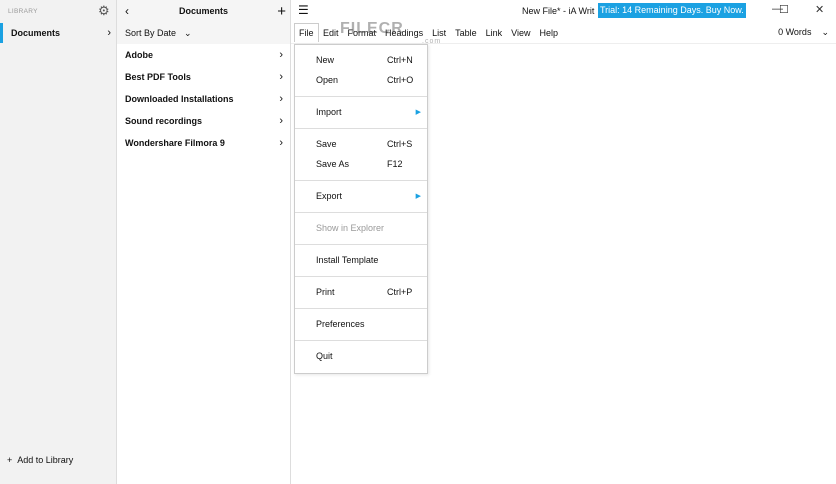 This screenshot has width=836, height=484. What do you see at coordinates (361, 292) in the screenshot?
I see `menu-item-print: Print Ctrl+P` at bounding box center [361, 292].